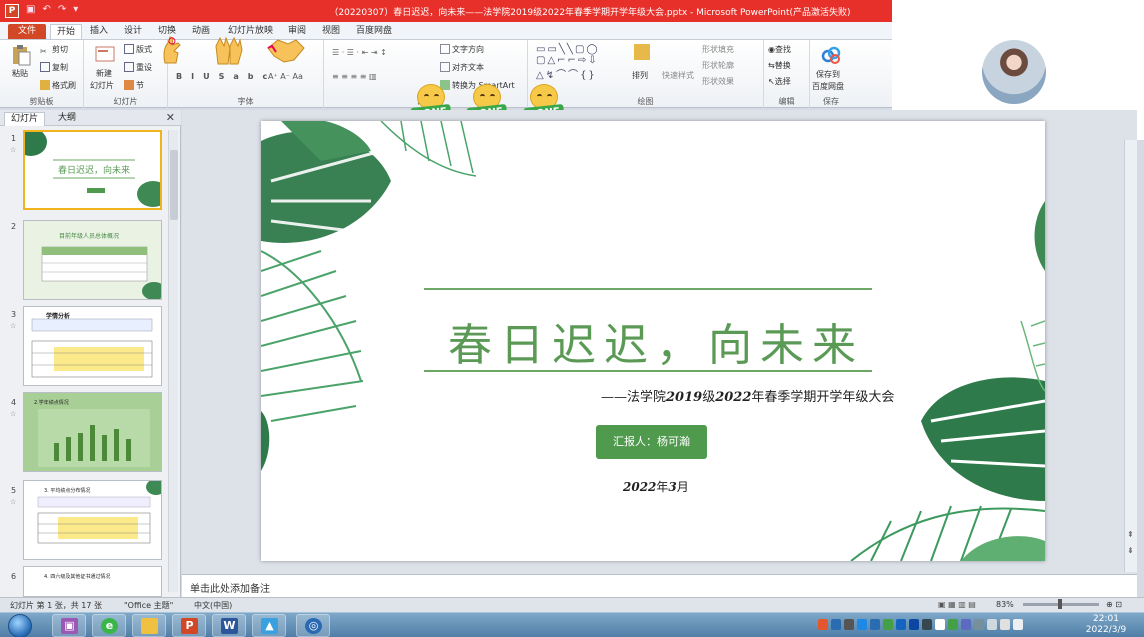 Image resolution: width=1144 pixels, height=637 pixels. I want to click on notes-pane: 单击此处添加备注, so click(659, 585).